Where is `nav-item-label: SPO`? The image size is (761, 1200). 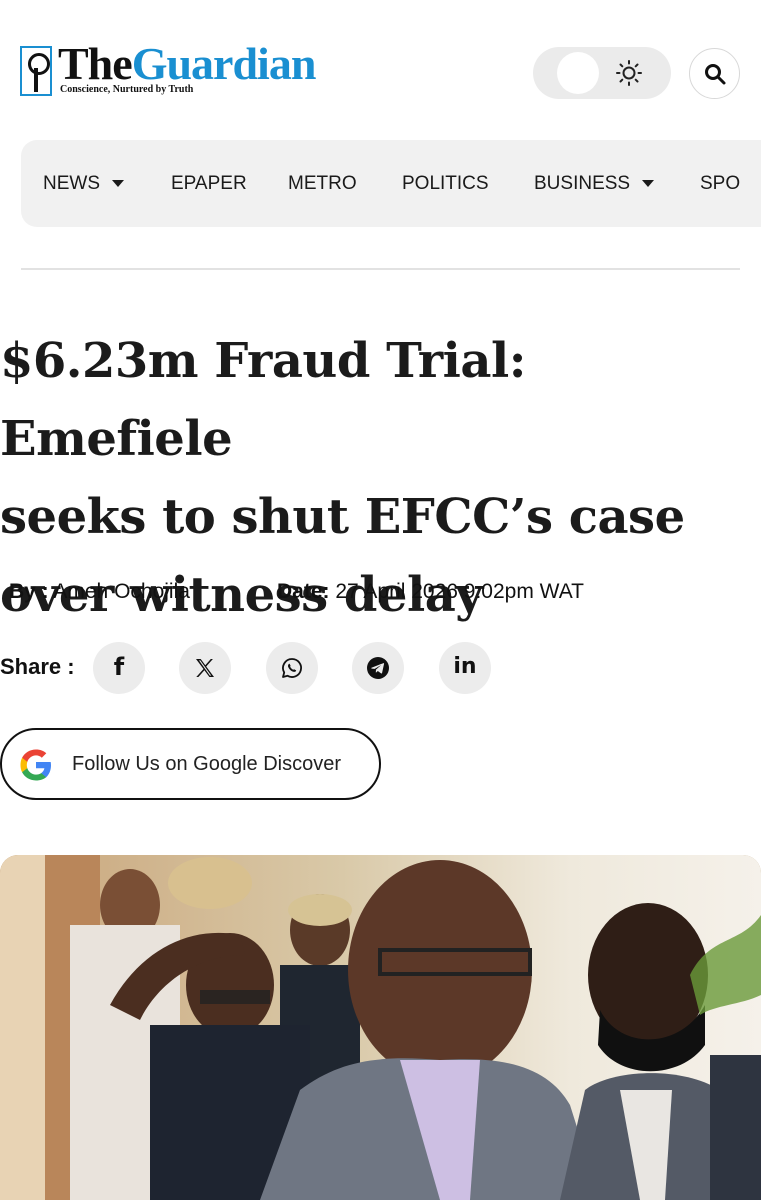
nav-item-label: SPO is located at coordinates (720, 183).